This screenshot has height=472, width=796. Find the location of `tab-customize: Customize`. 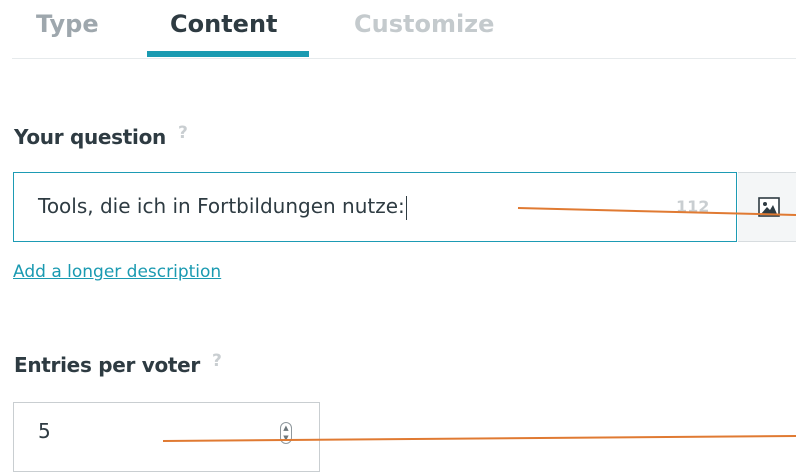

tab-customize: Customize is located at coordinates (424, 24).